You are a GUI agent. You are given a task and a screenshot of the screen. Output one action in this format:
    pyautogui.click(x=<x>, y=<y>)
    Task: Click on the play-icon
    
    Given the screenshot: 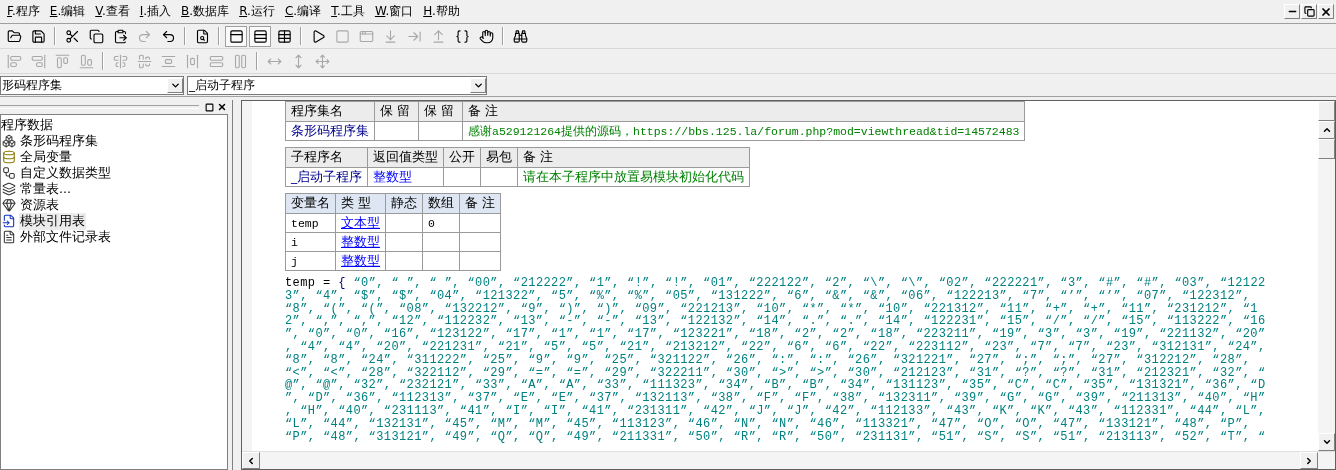 What is the action you would take?
    pyautogui.click(x=318, y=36)
    